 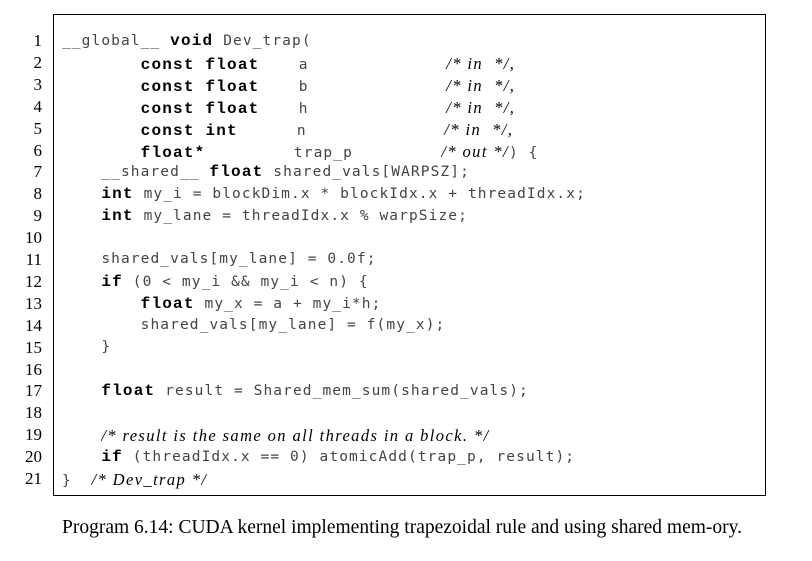 What do you see at coordinates (38, 40) in the screenshot?
I see `line-number: 1` at bounding box center [38, 40].